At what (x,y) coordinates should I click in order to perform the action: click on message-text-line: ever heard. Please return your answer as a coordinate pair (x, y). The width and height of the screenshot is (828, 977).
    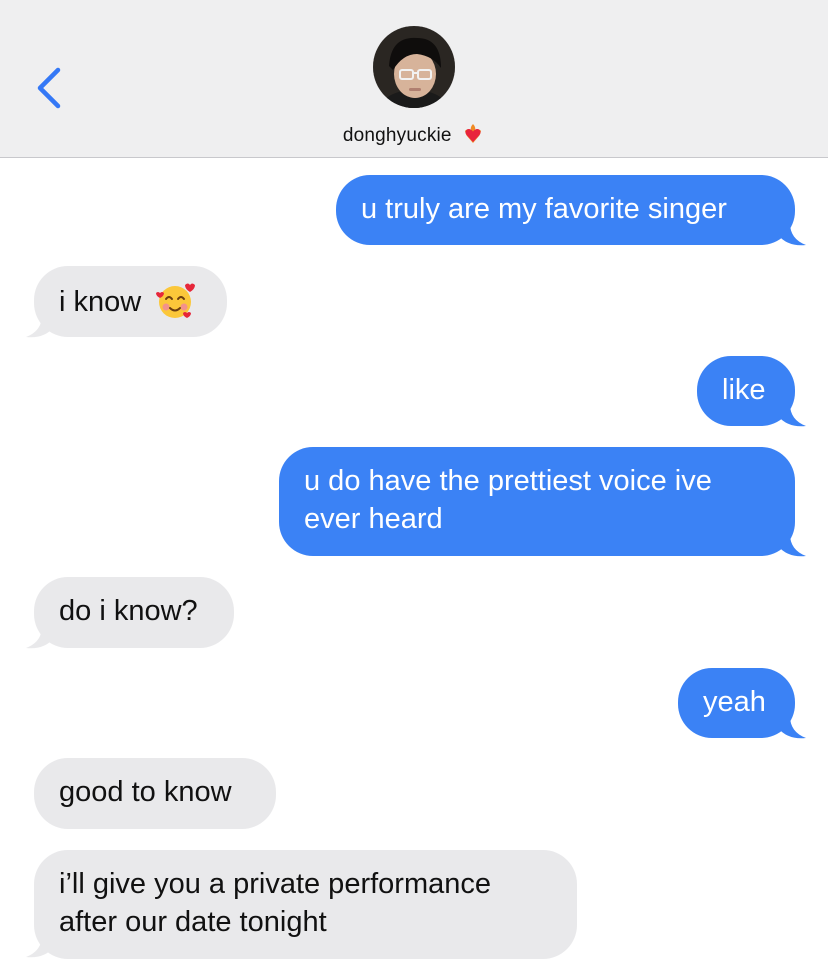
    Looking at the image, I should click on (373, 519).